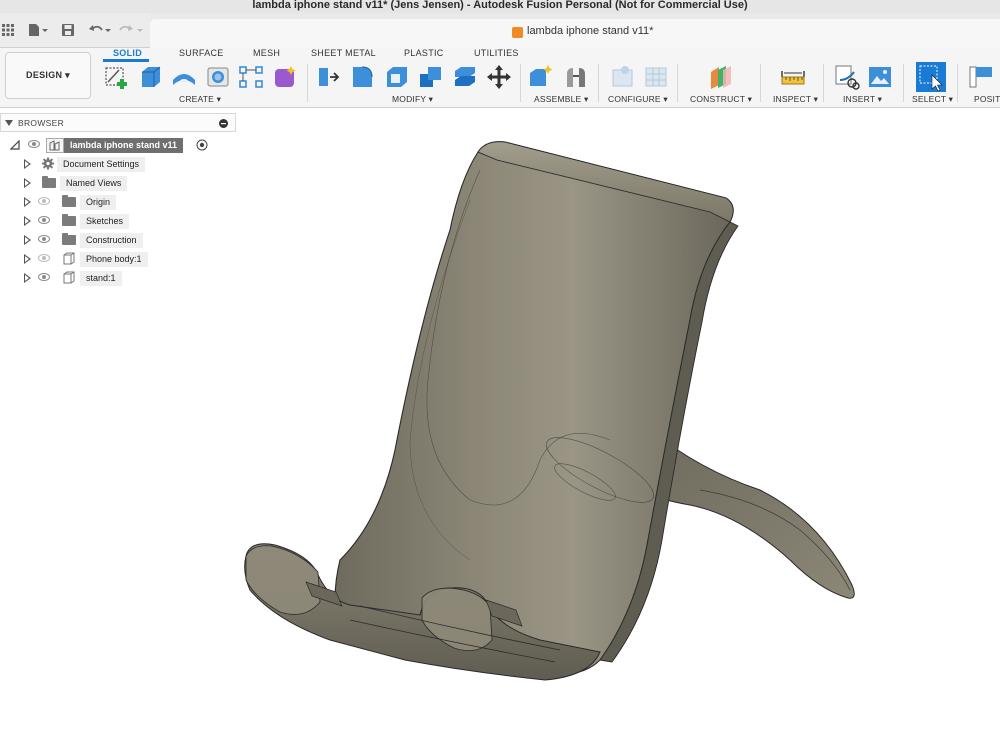 This screenshot has width=1000, height=741. Describe the element at coordinates (932, 99) in the screenshot. I see `select-menu: SELECT ▾` at that location.